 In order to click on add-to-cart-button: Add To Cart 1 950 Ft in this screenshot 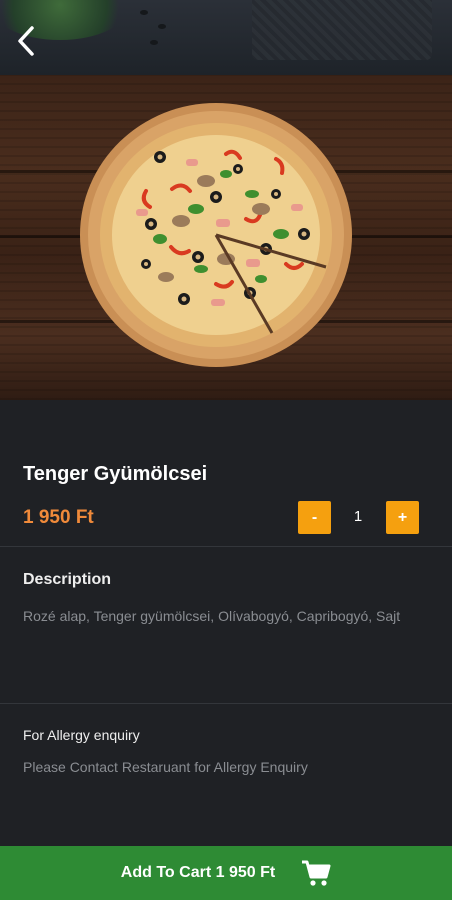, I will do `click(226, 873)`.